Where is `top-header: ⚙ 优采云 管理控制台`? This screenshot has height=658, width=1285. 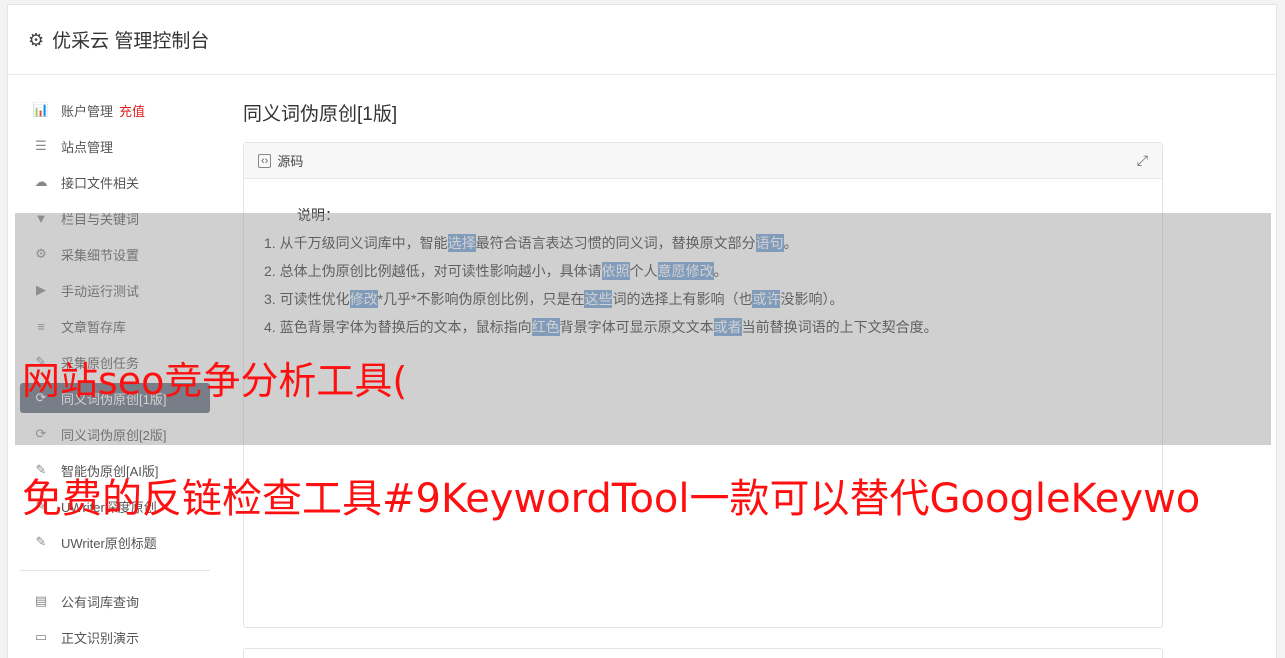
top-header: ⚙ 优采云 管理控制台 is located at coordinates (642, 40).